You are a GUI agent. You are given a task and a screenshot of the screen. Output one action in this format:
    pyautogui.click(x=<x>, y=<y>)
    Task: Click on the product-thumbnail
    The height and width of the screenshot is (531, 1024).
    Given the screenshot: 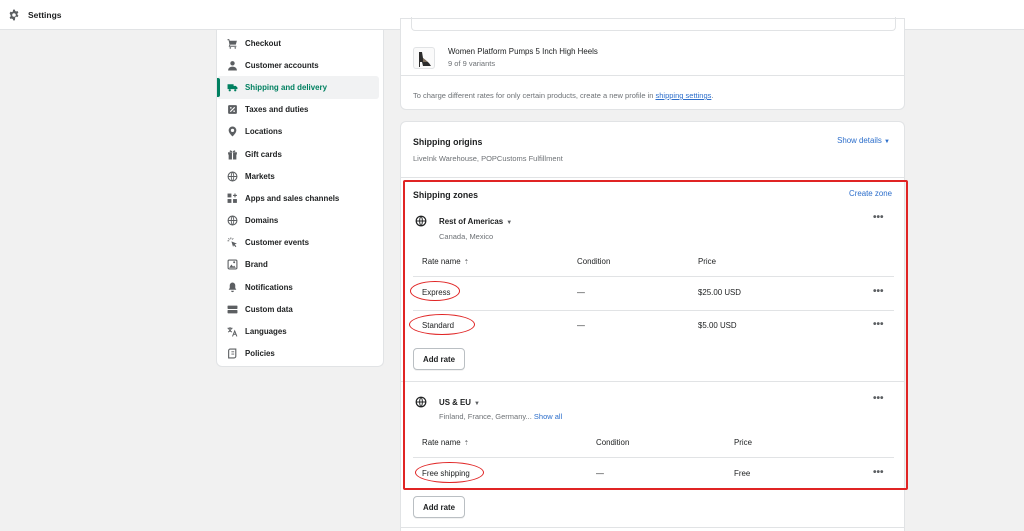 What is the action you would take?
    pyautogui.click(x=424, y=58)
    